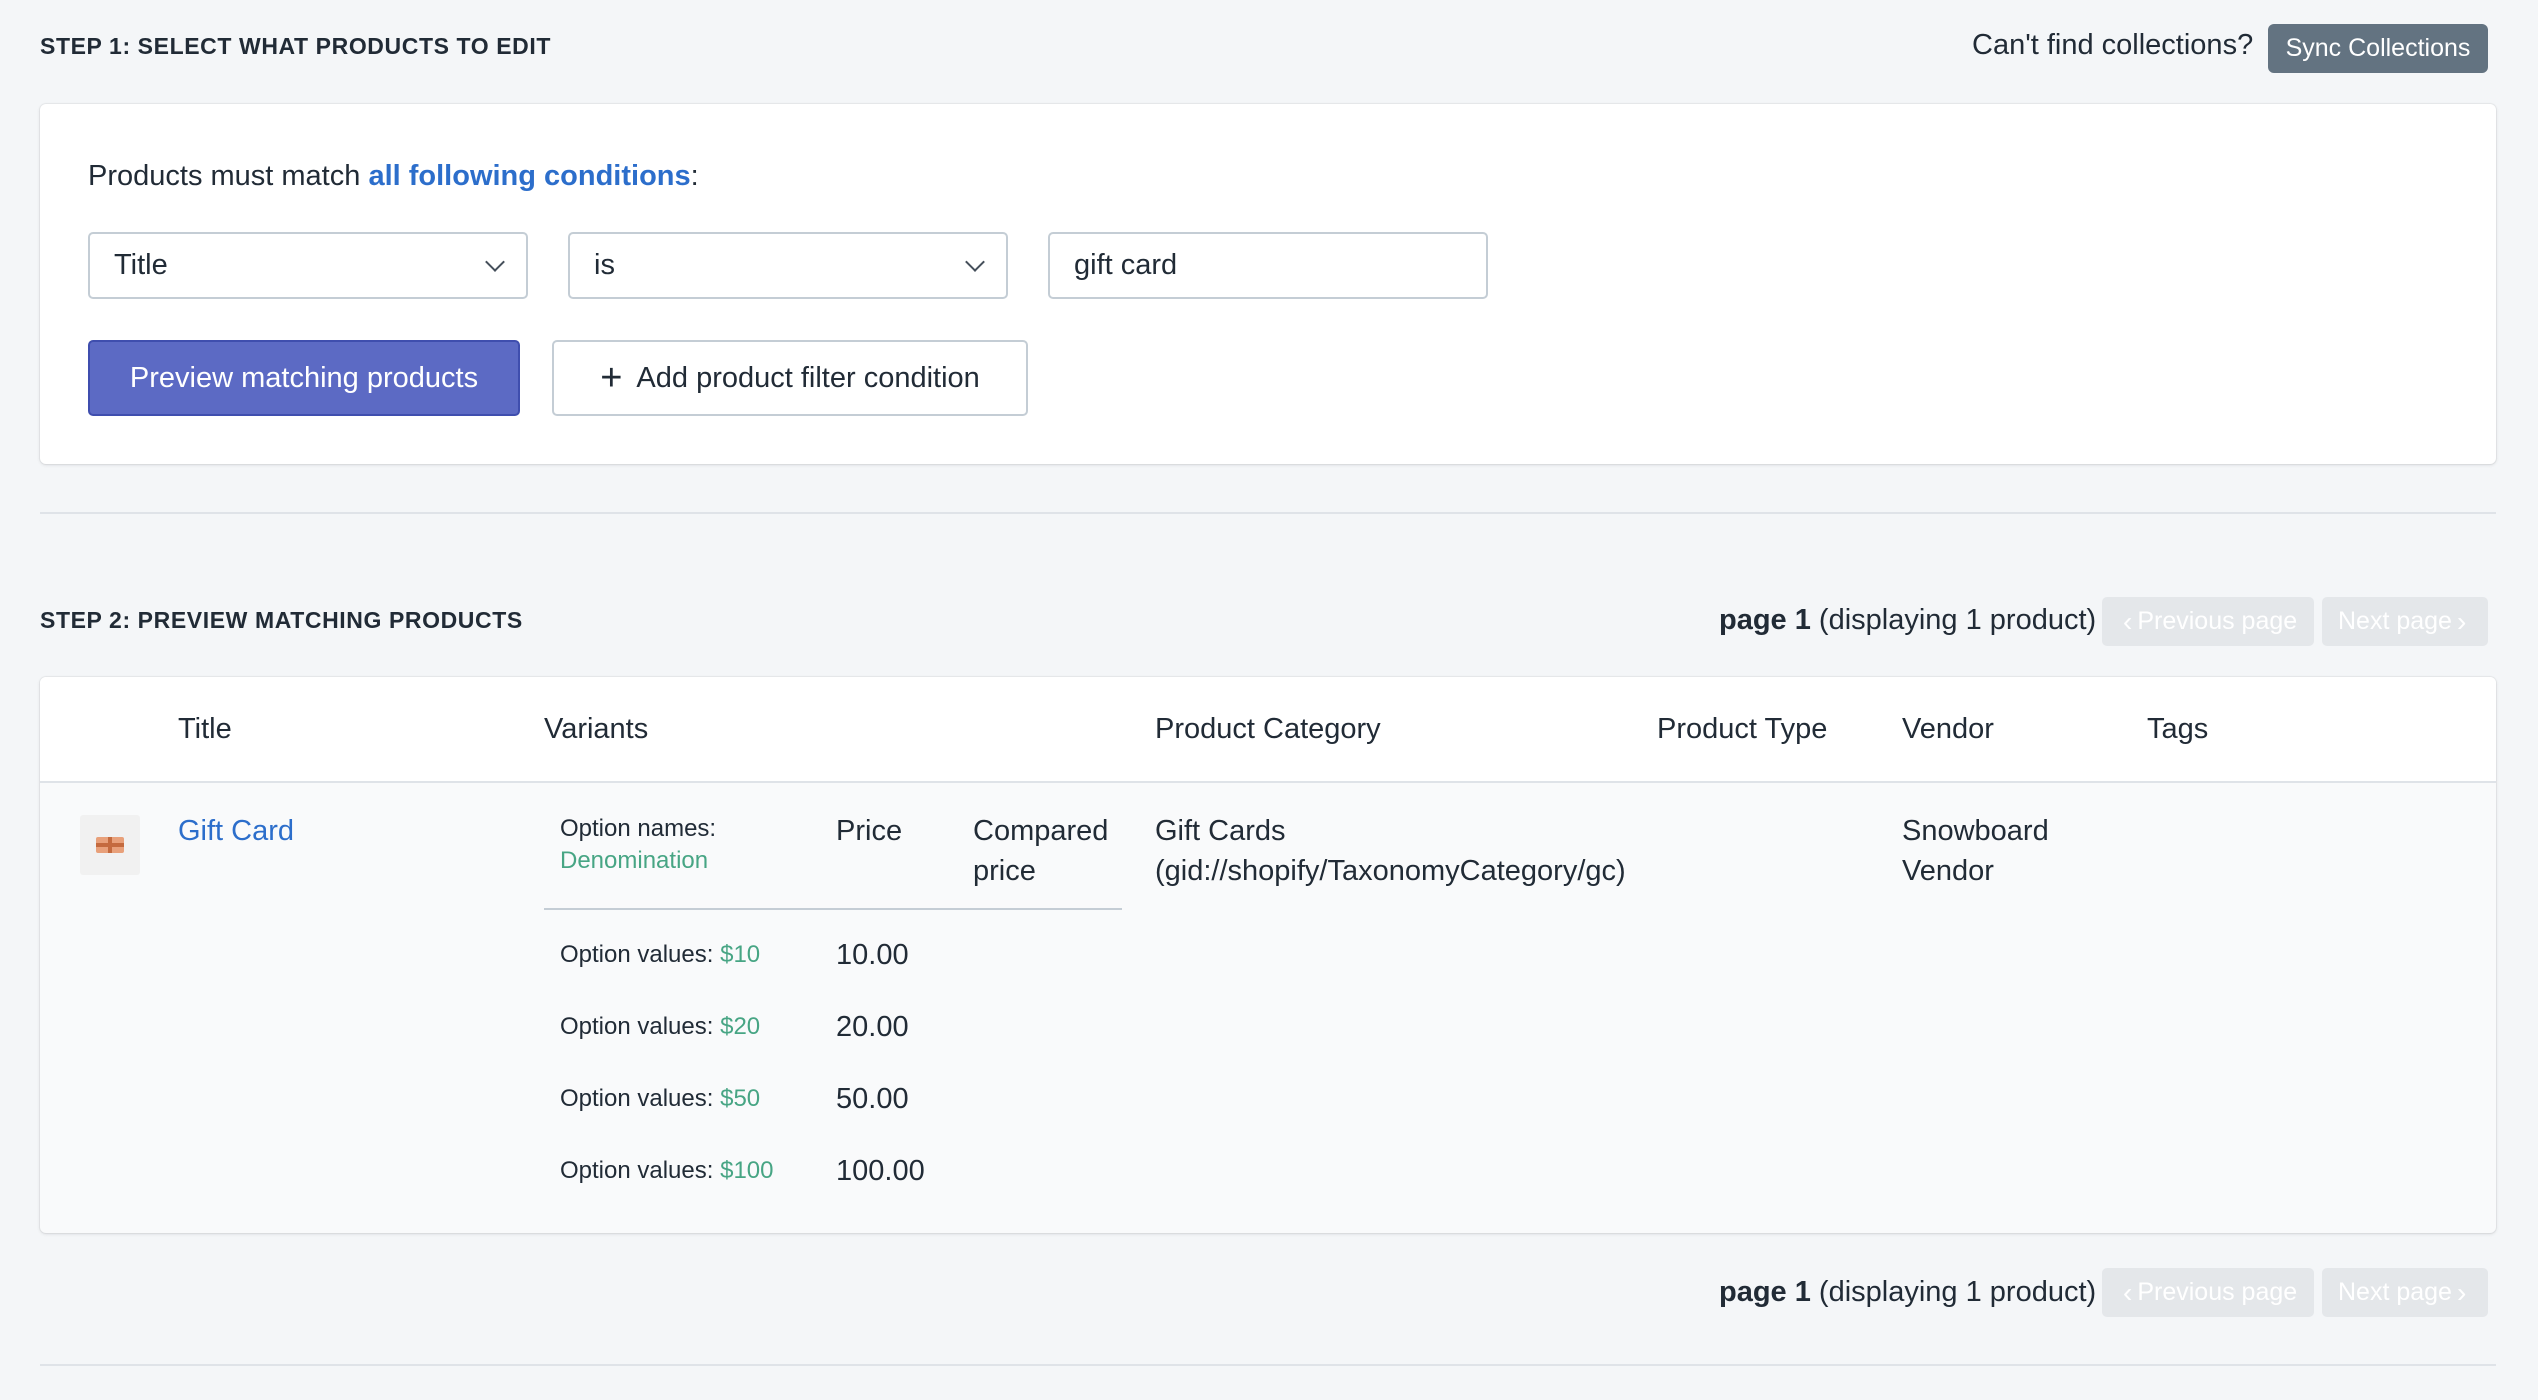 Image resolution: width=2538 pixels, height=1400 pixels. What do you see at coordinates (872, 1027) in the screenshot?
I see `variant-price: 20.00` at bounding box center [872, 1027].